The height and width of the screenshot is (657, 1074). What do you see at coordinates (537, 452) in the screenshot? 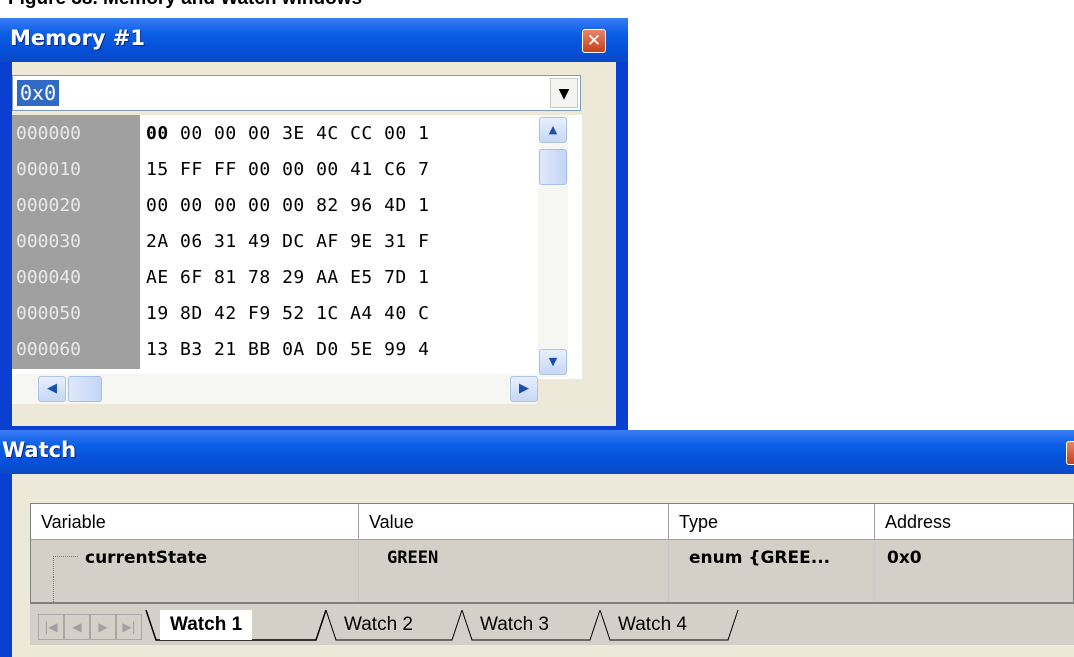
I see `watch-titlebar: Watch` at bounding box center [537, 452].